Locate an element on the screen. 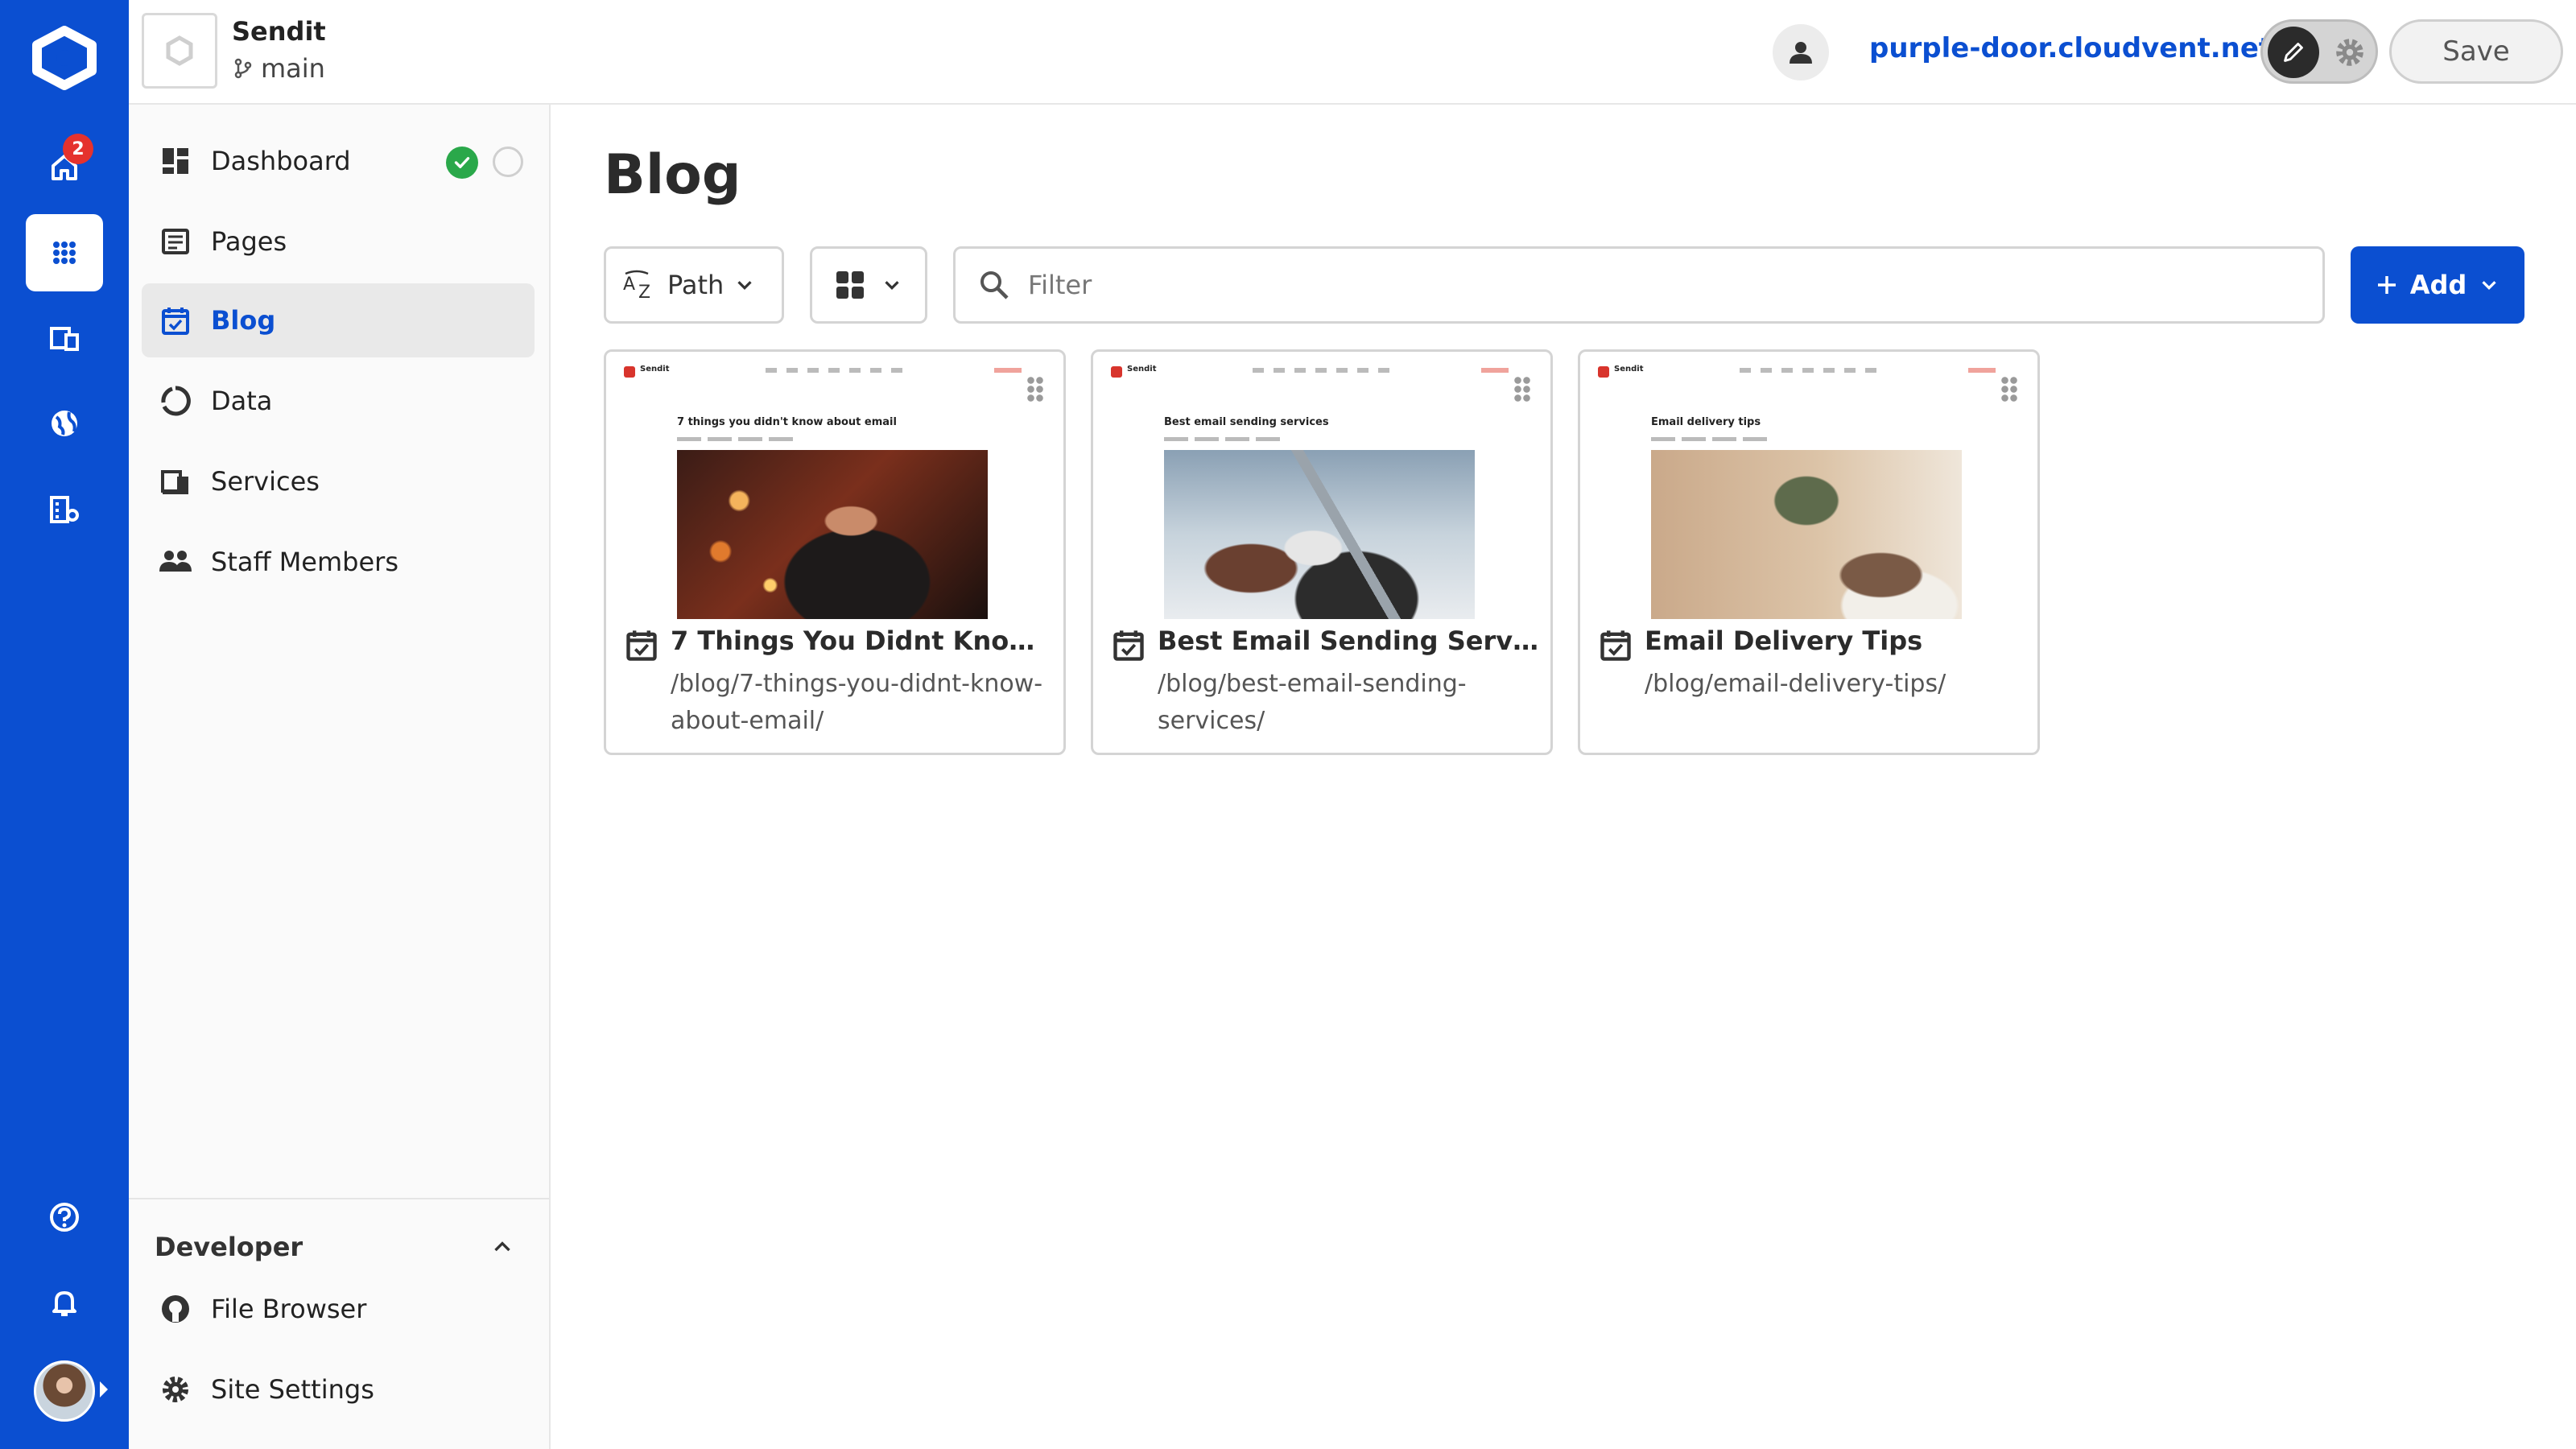  calendar-check-icon is located at coordinates (1128, 645).